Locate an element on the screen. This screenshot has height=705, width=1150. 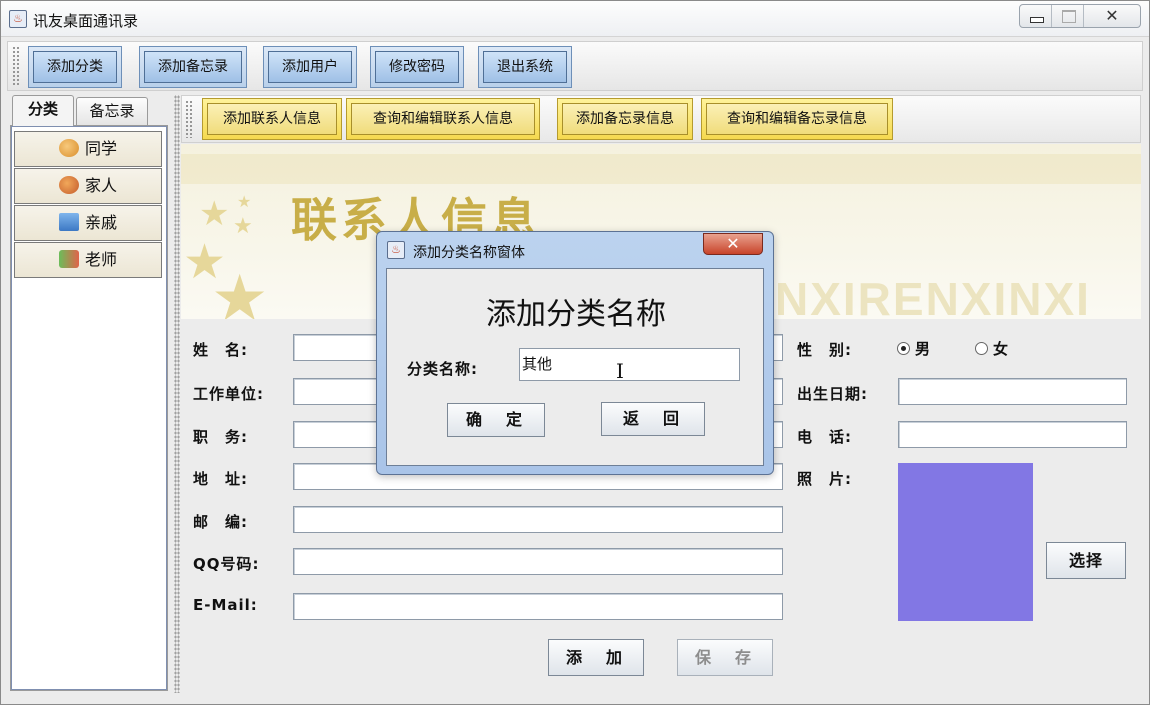
add-memo-label: 添加备忘录 is located at coordinates (193, 67).